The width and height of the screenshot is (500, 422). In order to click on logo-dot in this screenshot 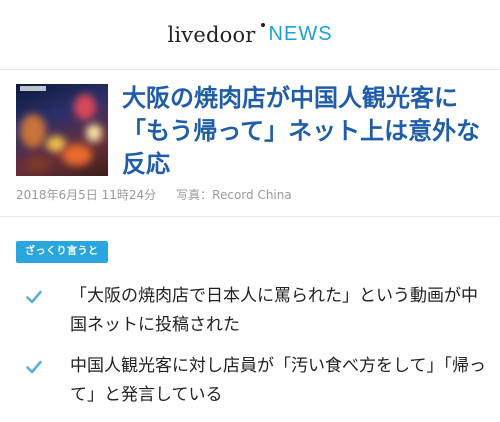, I will do `click(262, 24)`.